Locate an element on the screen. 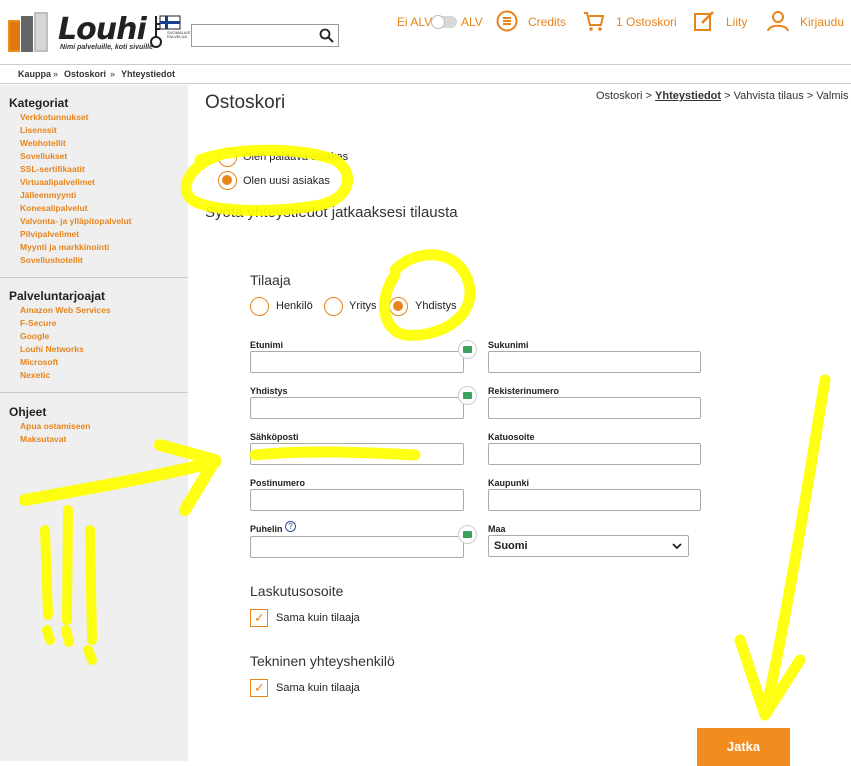  sidebar-item-microsoft: Microsoft is located at coordinates (39, 362).